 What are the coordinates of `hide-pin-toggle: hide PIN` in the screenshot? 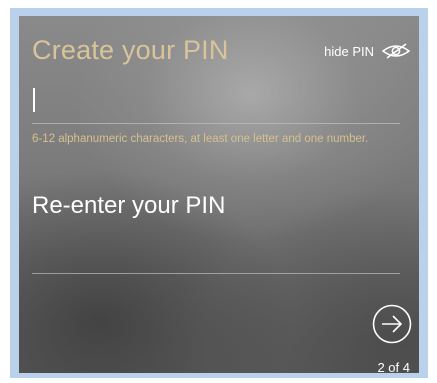 It's located at (367, 51).